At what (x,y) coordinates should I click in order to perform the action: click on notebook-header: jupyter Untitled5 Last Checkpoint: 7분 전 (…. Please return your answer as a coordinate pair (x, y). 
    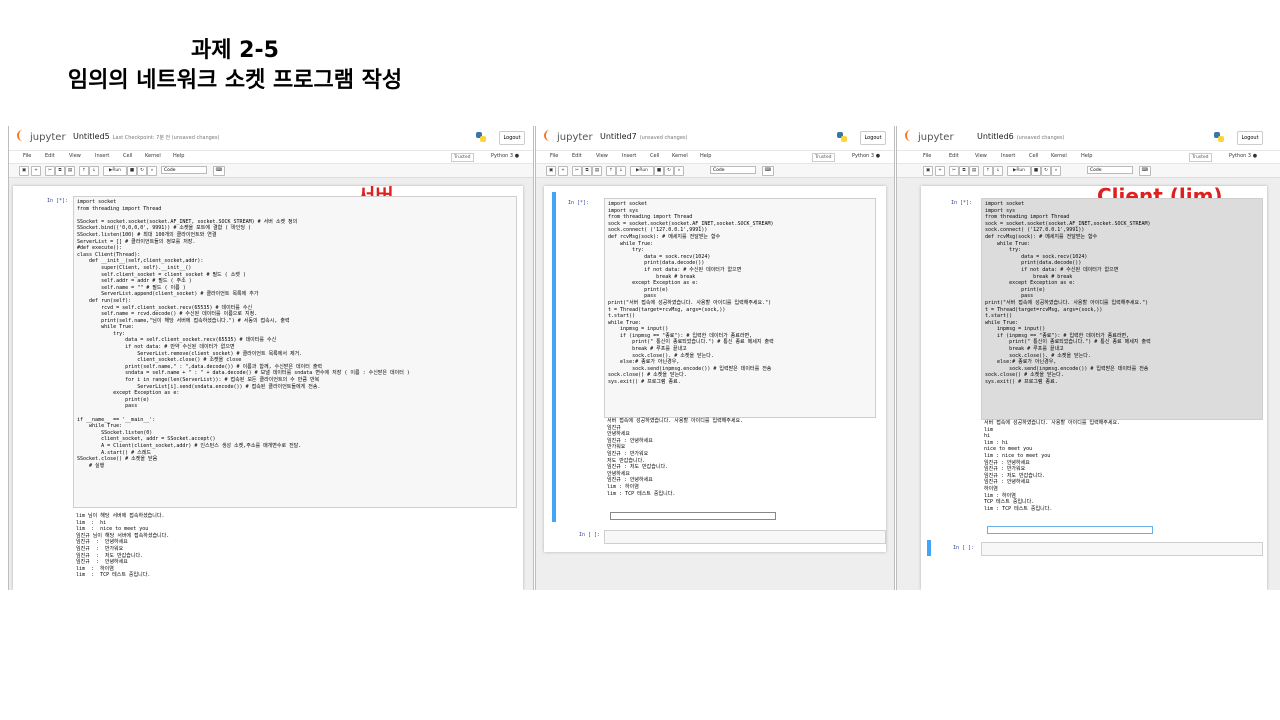
    Looking at the image, I should click on (271, 138).